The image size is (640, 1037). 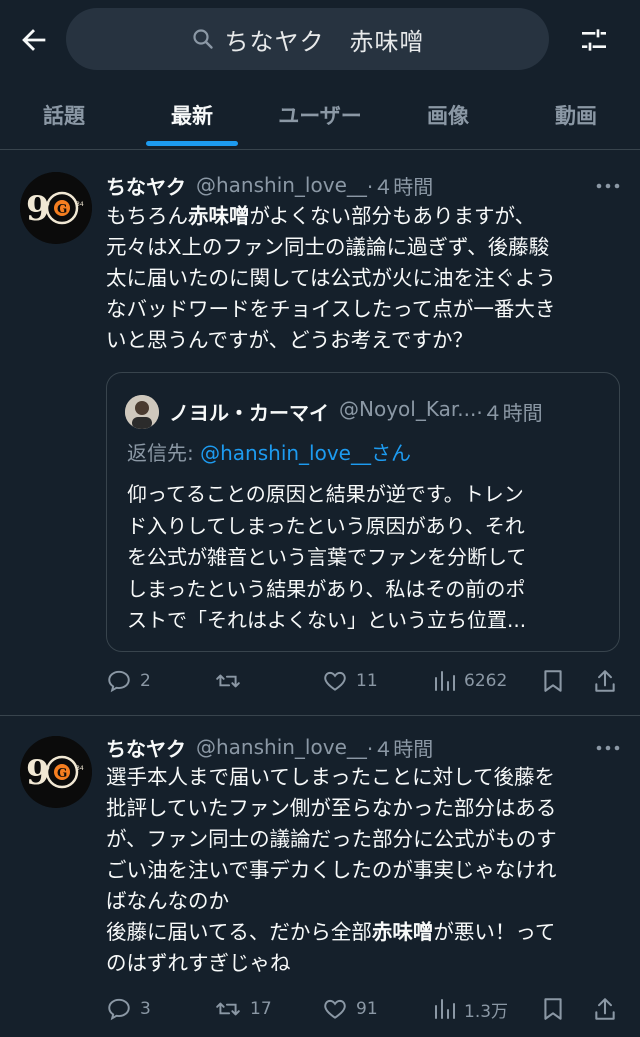 What do you see at coordinates (324, 41) in the screenshot?
I see `search-query: ちなヤク 赤味噌` at bounding box center [324, 41].